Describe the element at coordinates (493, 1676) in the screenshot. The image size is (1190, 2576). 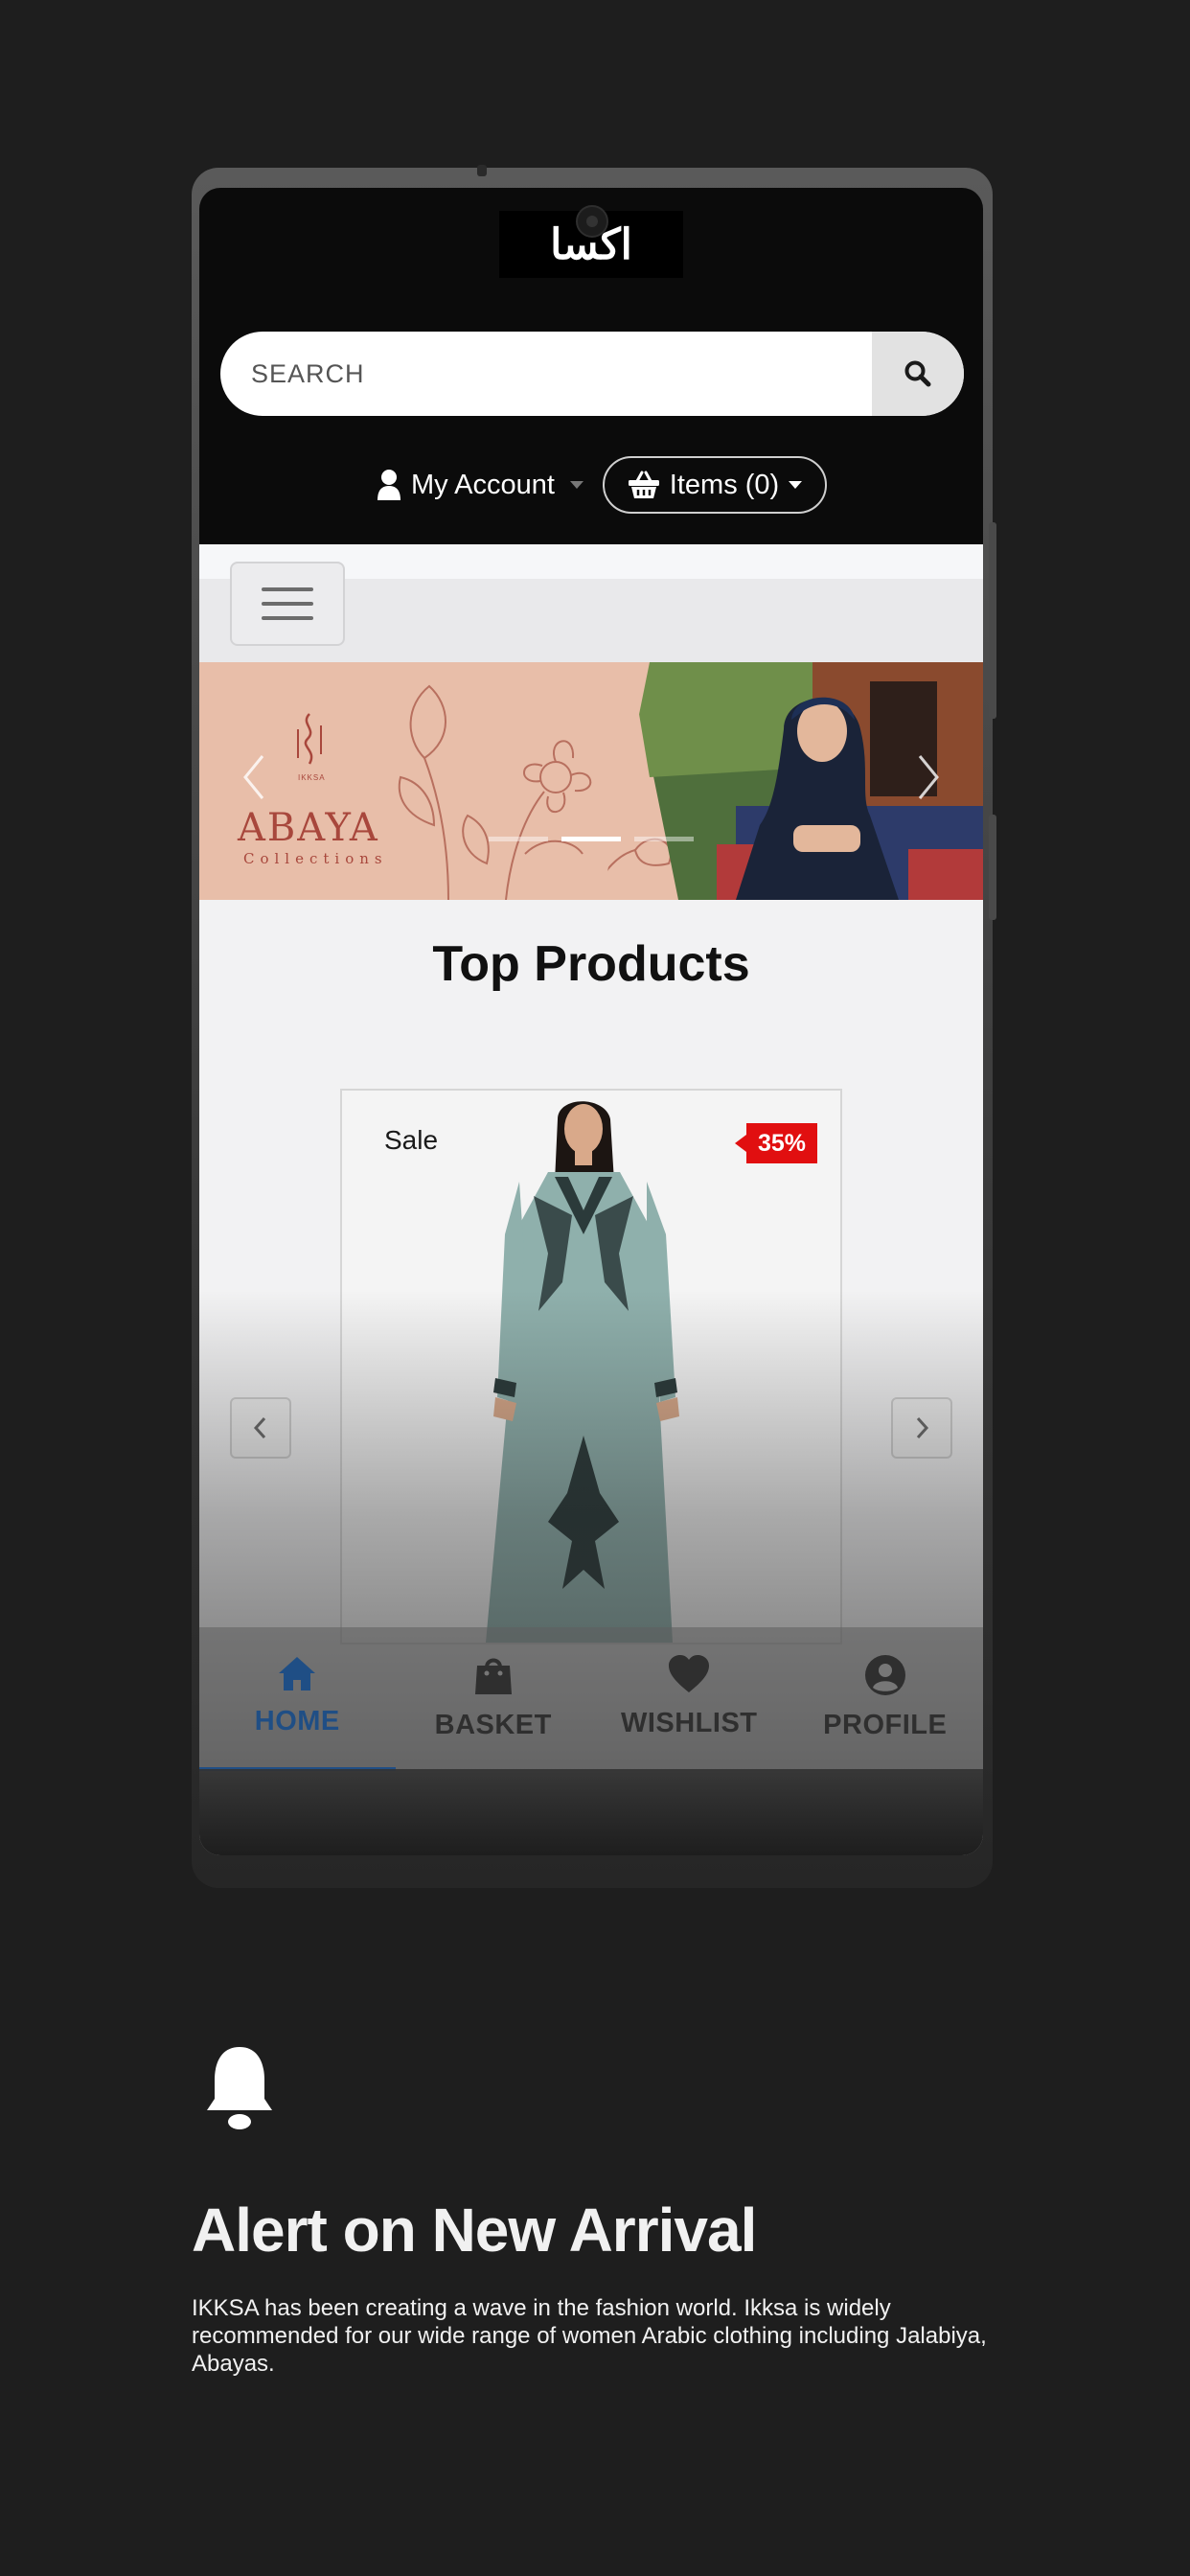
I see `shopping-bag-icon` at that location.